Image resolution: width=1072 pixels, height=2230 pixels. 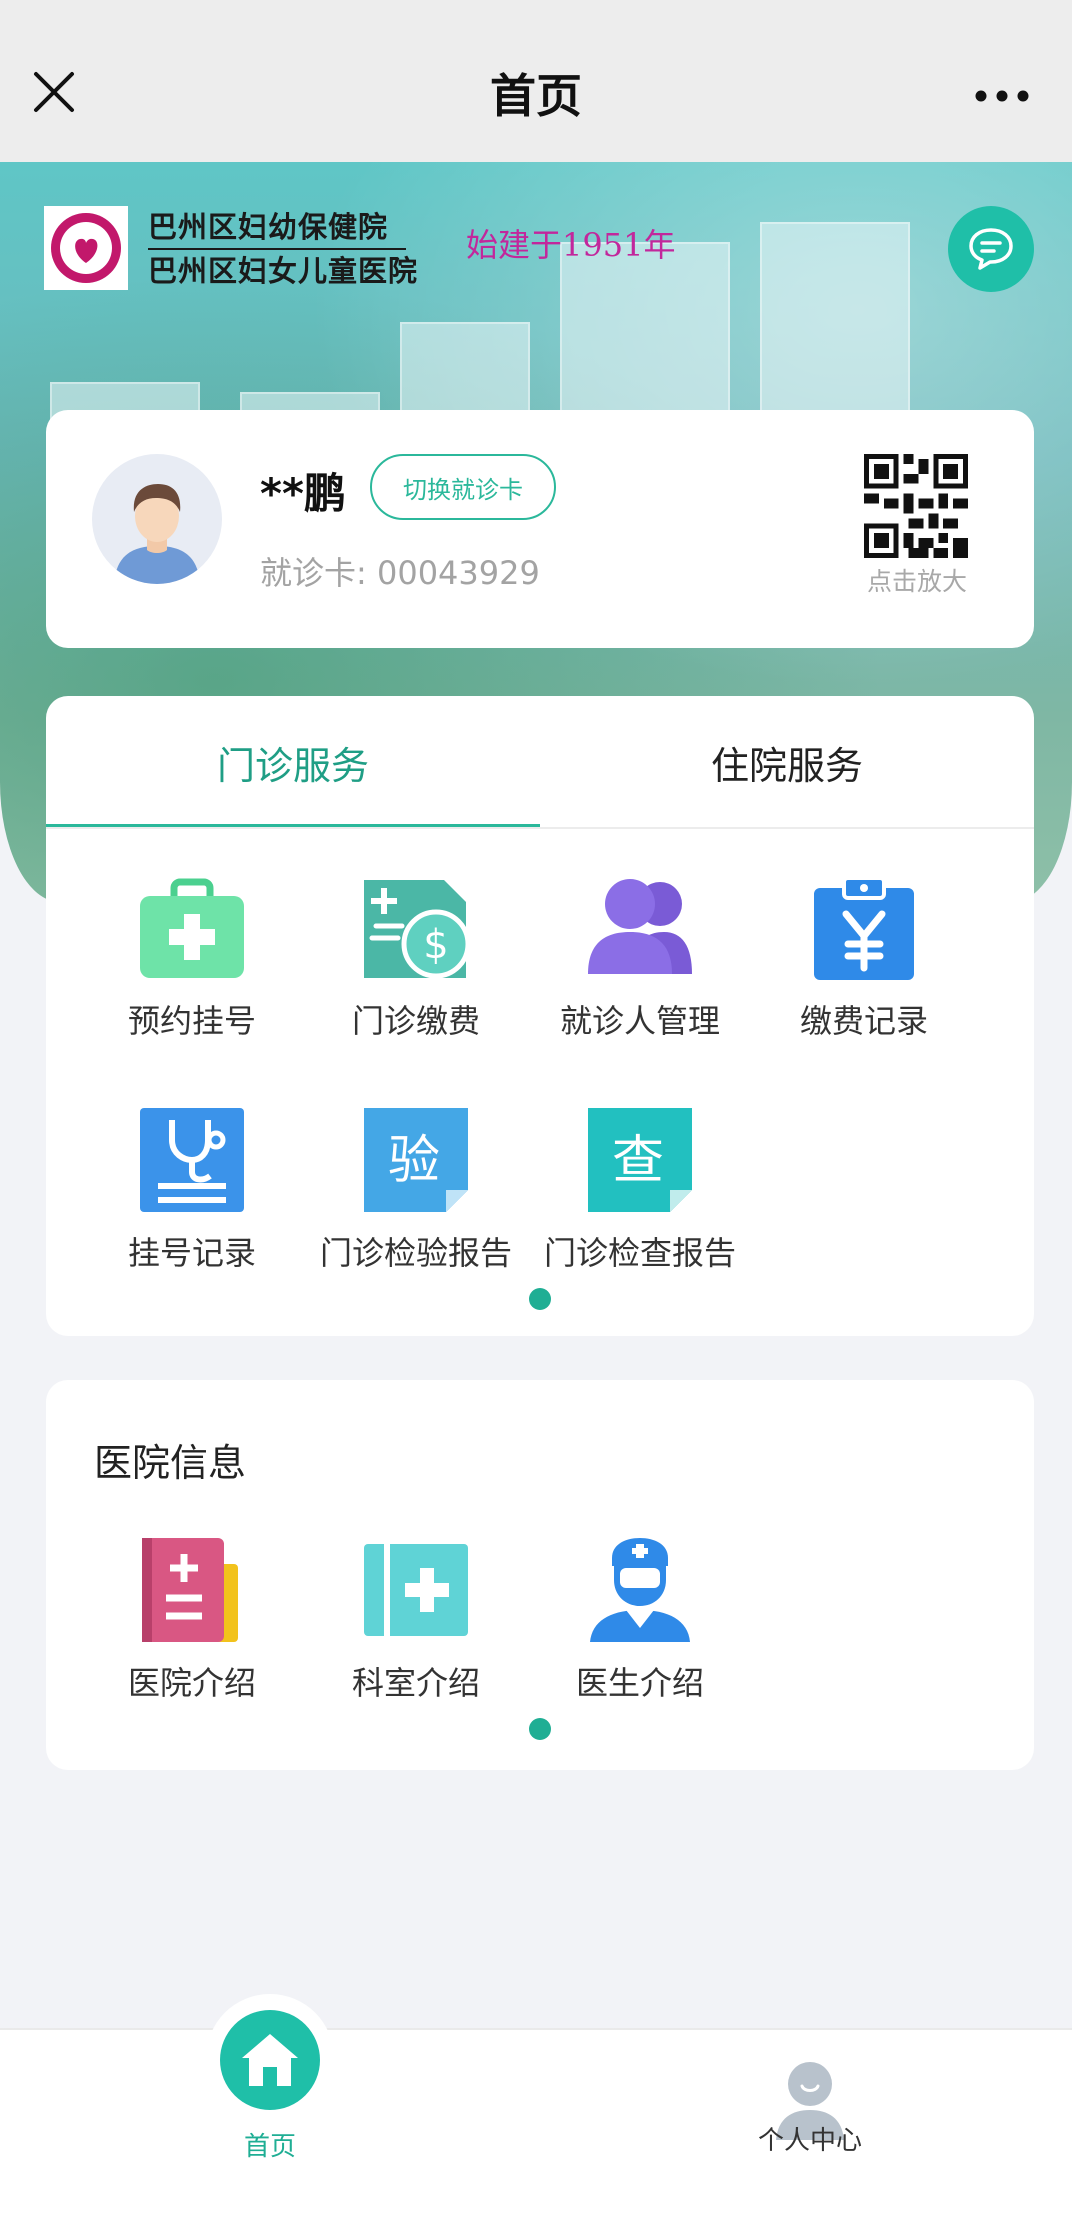 I want to click on service-patient-management: 就诊人管理, so click(x=640, y=964).